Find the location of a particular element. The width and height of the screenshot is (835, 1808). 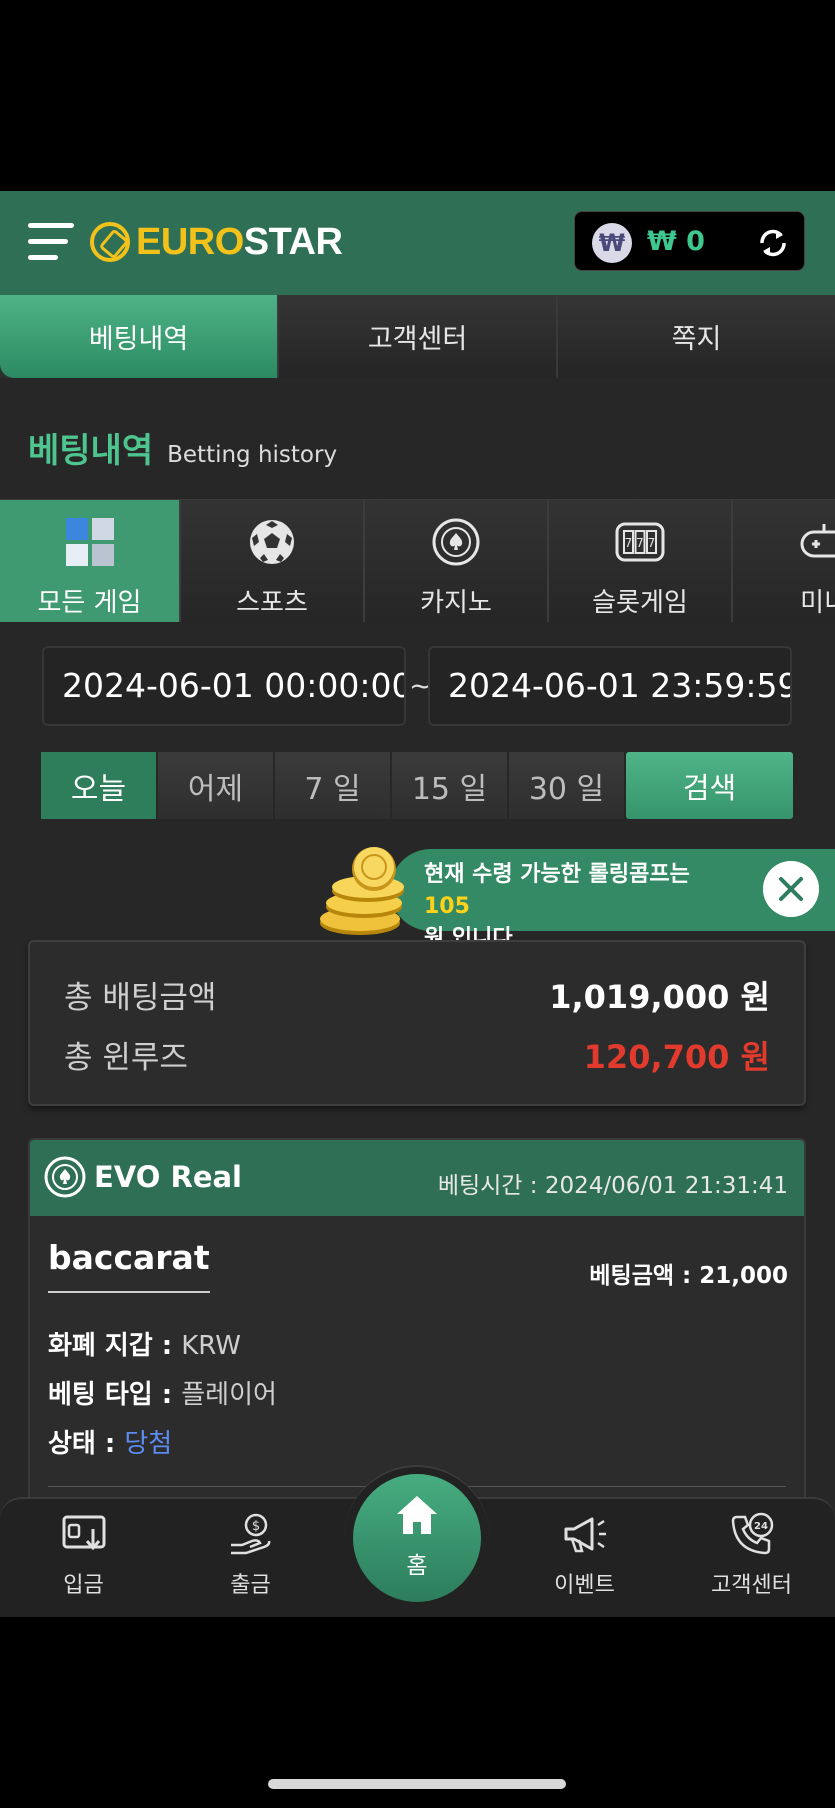

wallet-amount: ₩ 0 is located at coordinates (676, 241).